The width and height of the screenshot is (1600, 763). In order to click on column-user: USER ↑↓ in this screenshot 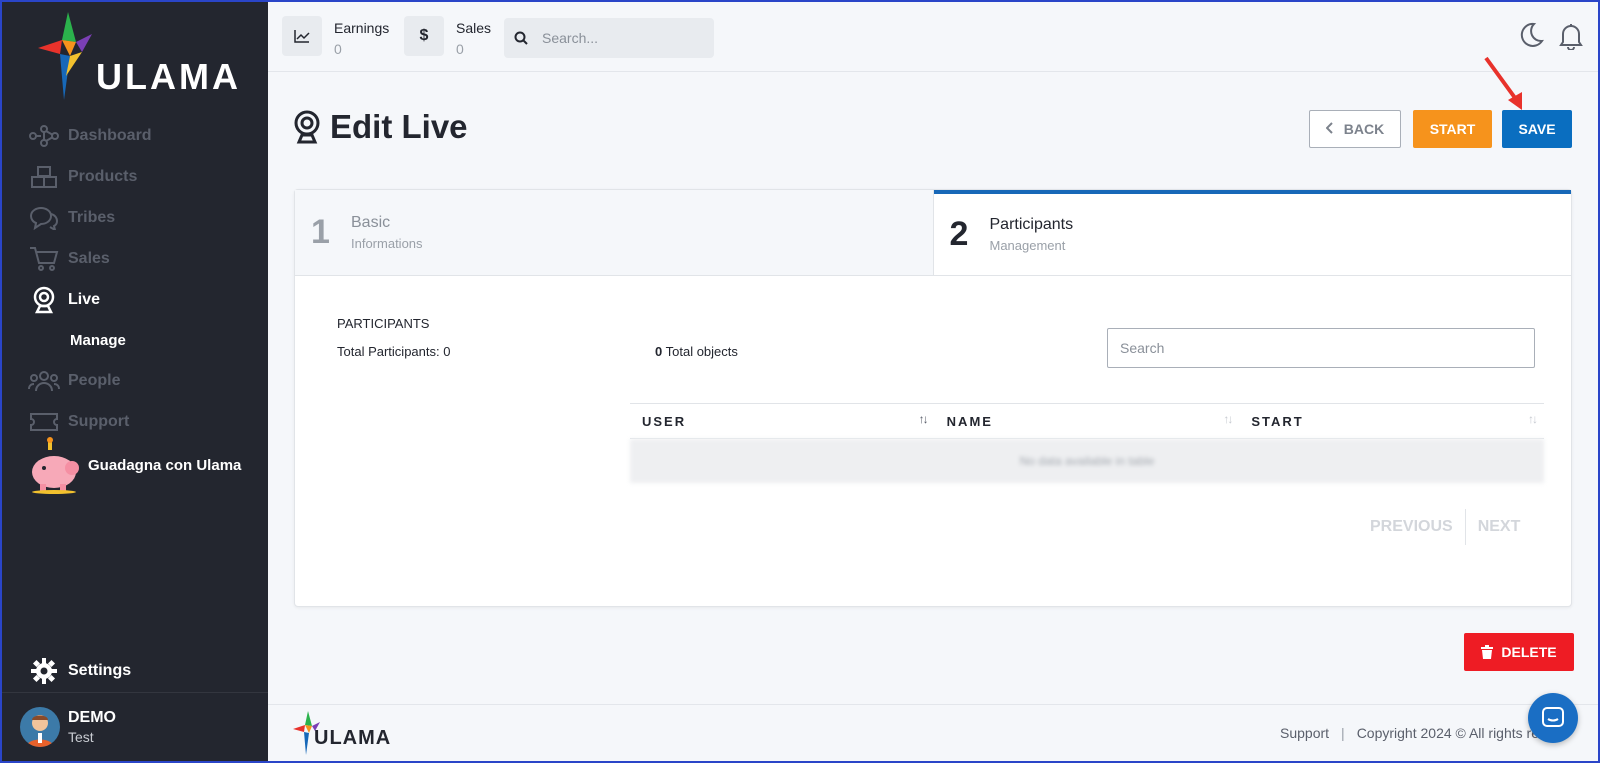, I will do `click(782, 421)`.